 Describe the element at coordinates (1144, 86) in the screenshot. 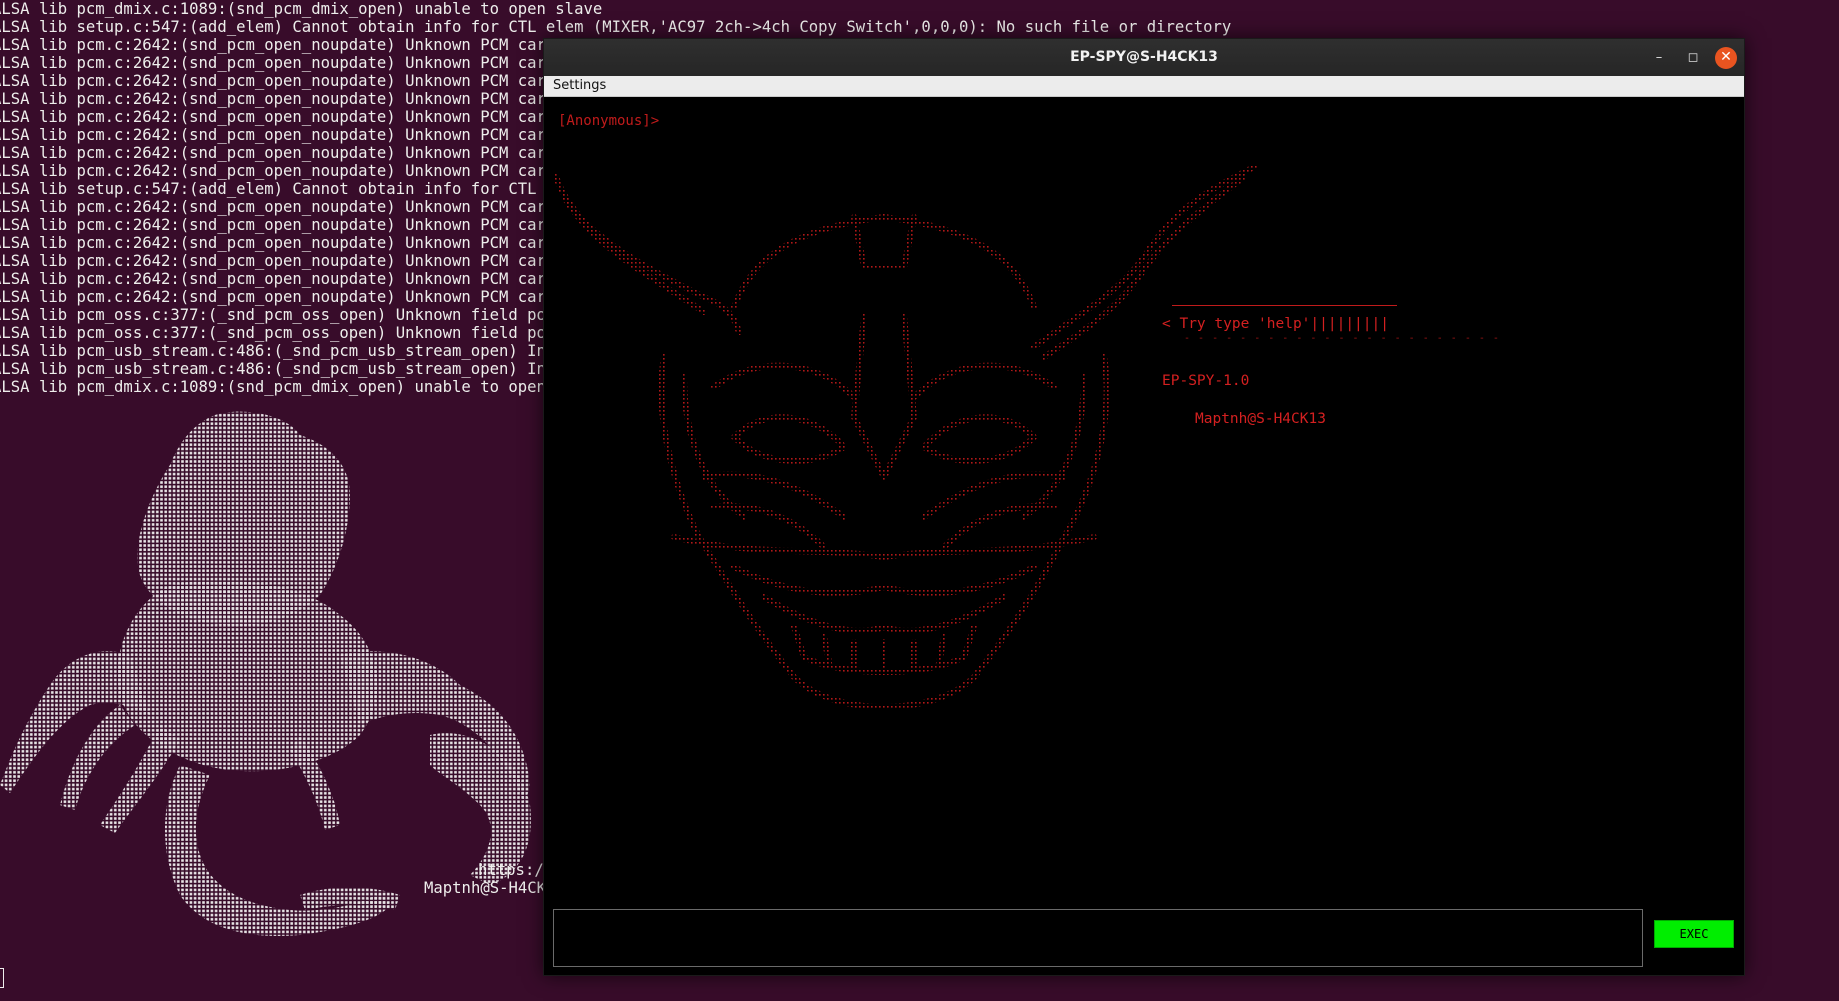

I see `menu-bar: Settings` at that location.